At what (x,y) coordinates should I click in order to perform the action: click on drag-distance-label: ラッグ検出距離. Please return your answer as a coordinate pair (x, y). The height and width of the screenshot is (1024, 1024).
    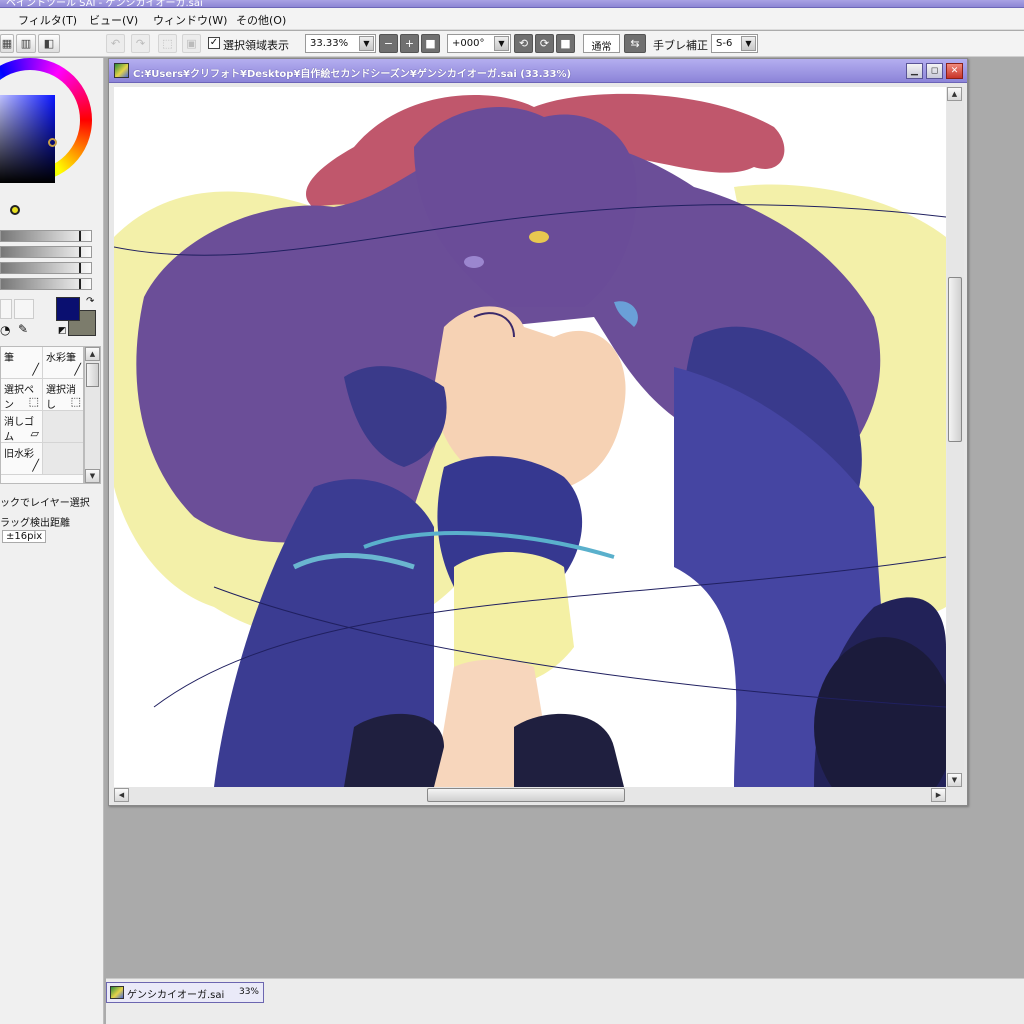
    Looking at the image, I should click on (35, 523).